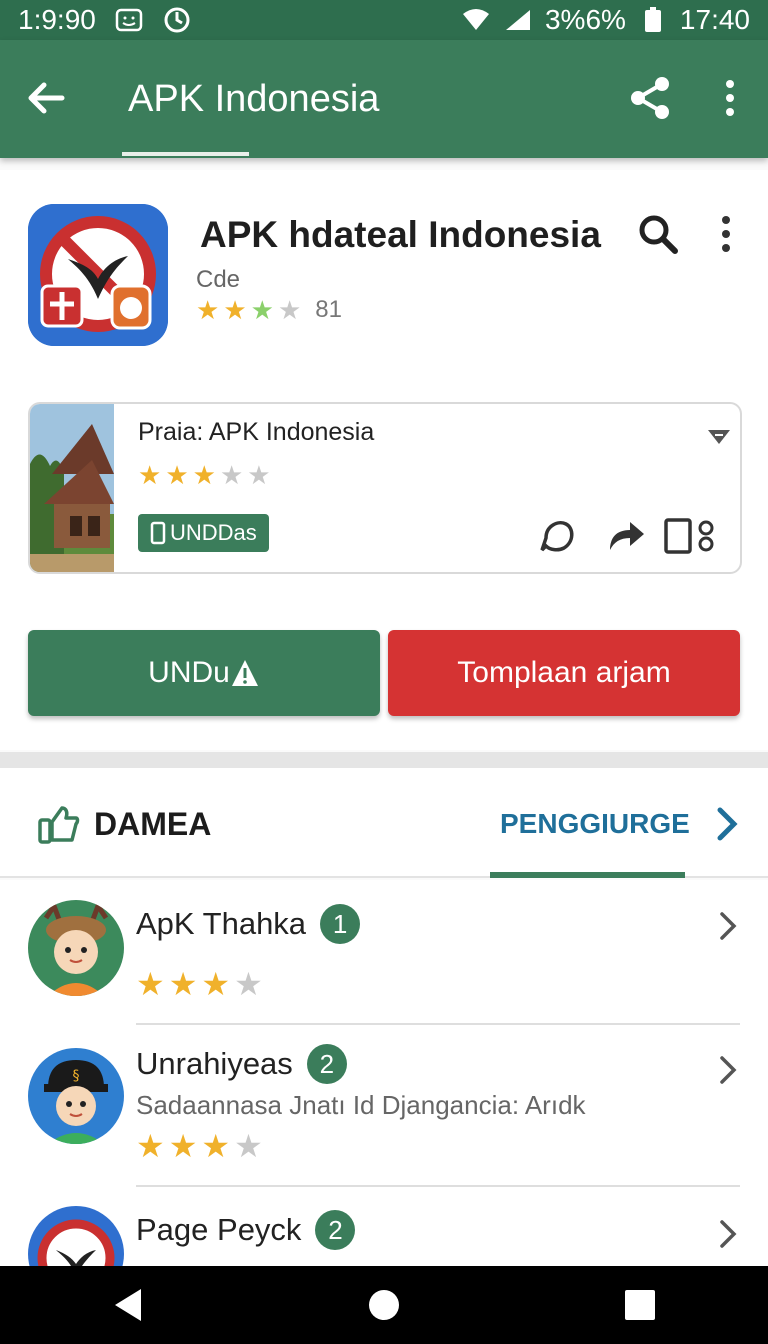  I want to click on back-arrow-icon, so click(46, 98).